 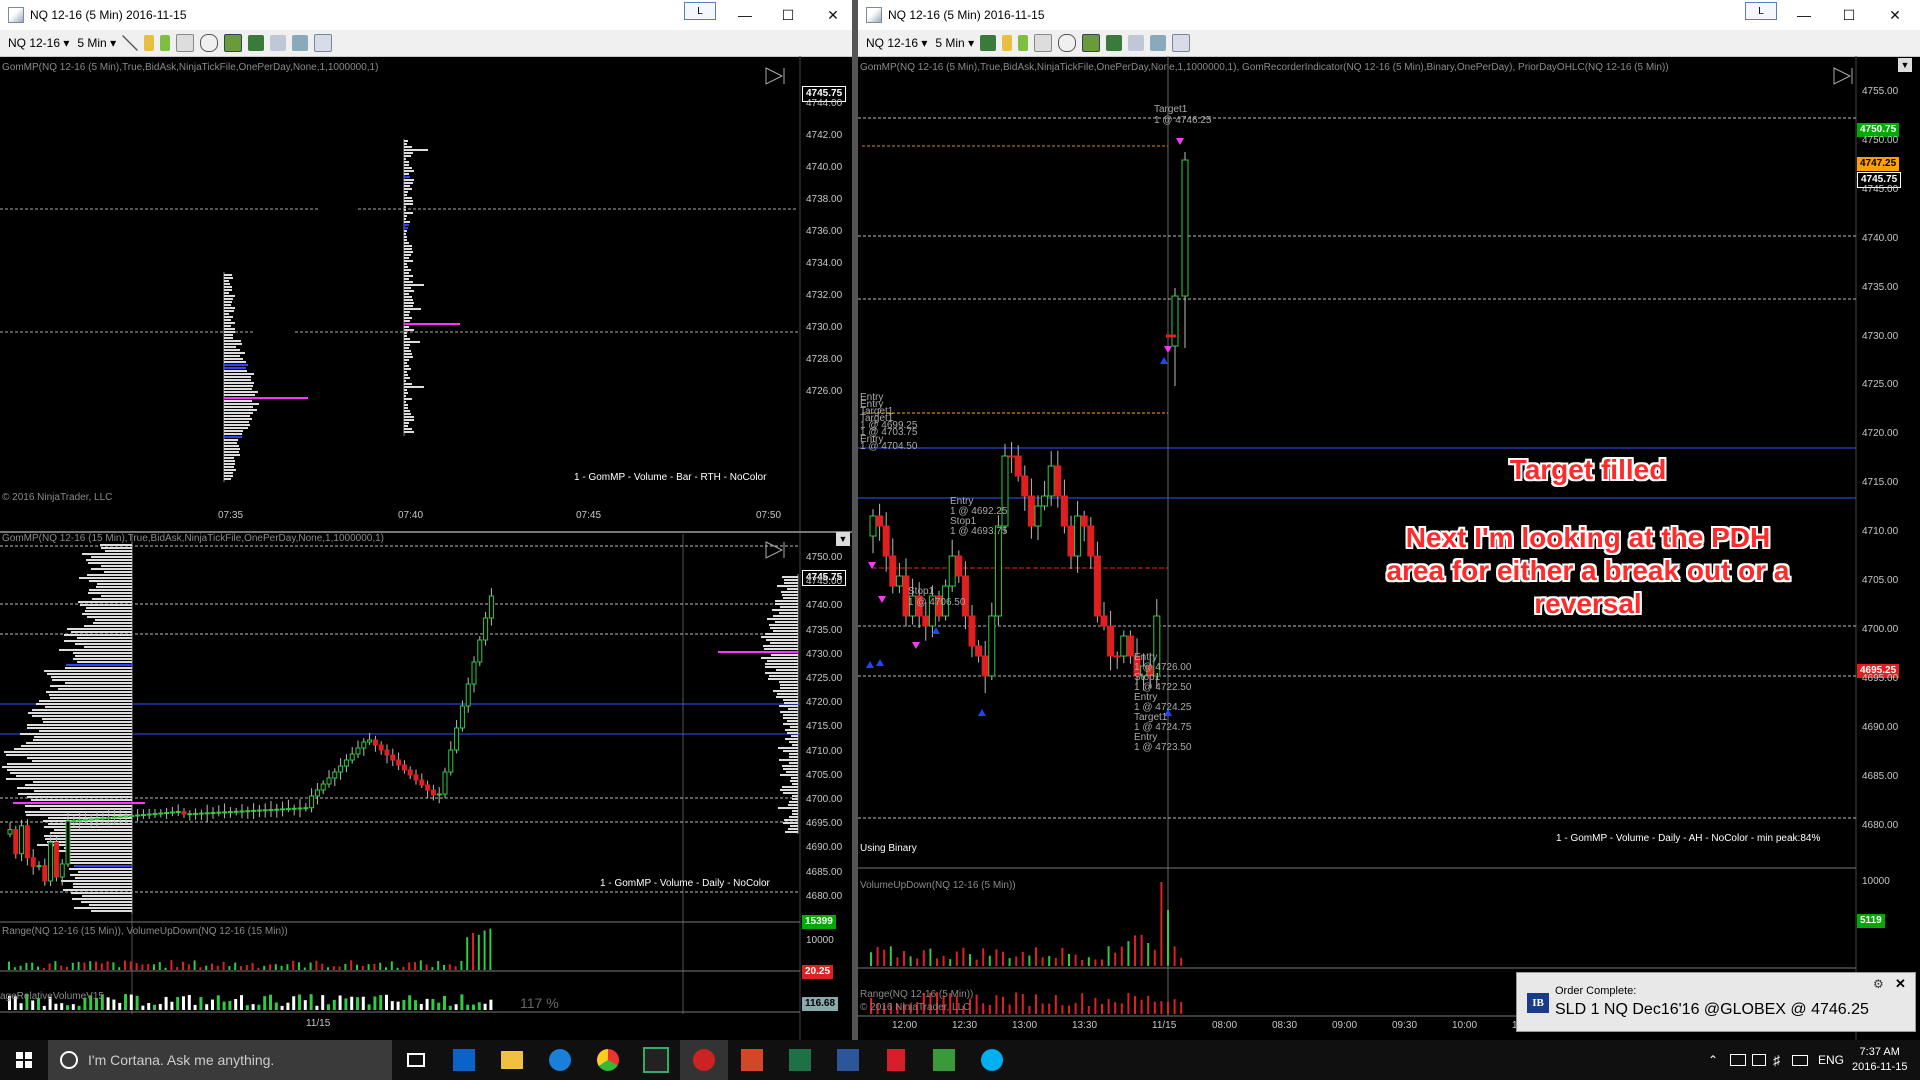 What do you see at coordinates (905, 1025) in the screenshot?
I see `right-time-tick: 12:00` at bounding box center [905, 1025].